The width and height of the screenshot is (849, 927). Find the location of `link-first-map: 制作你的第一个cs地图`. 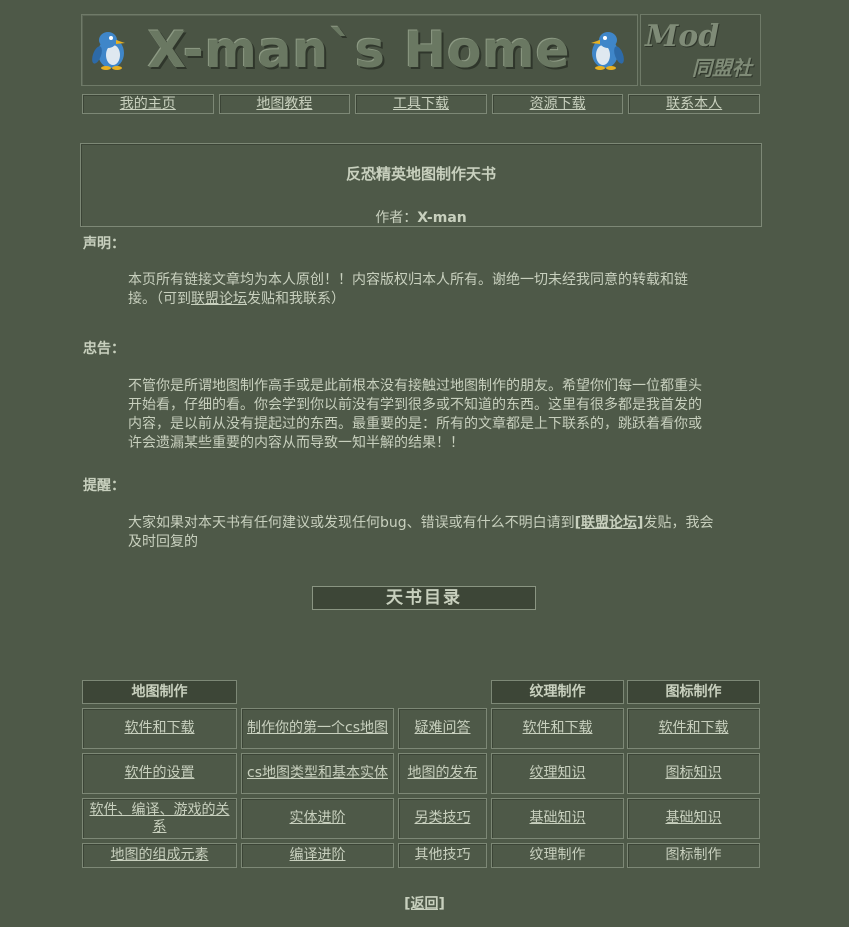

link-first-map: 制作你的第一个cs地图 is located at coordinates (317, 728).